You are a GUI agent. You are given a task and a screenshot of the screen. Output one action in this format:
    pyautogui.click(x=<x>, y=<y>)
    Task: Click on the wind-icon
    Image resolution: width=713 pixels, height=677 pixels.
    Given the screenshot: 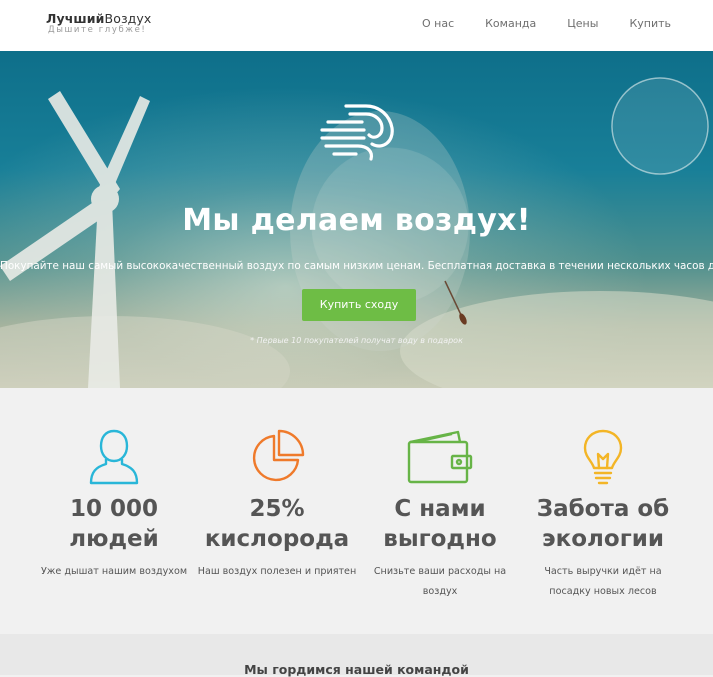 What is the action you would take?
    pyautogui.click(x=357, y=132)
    